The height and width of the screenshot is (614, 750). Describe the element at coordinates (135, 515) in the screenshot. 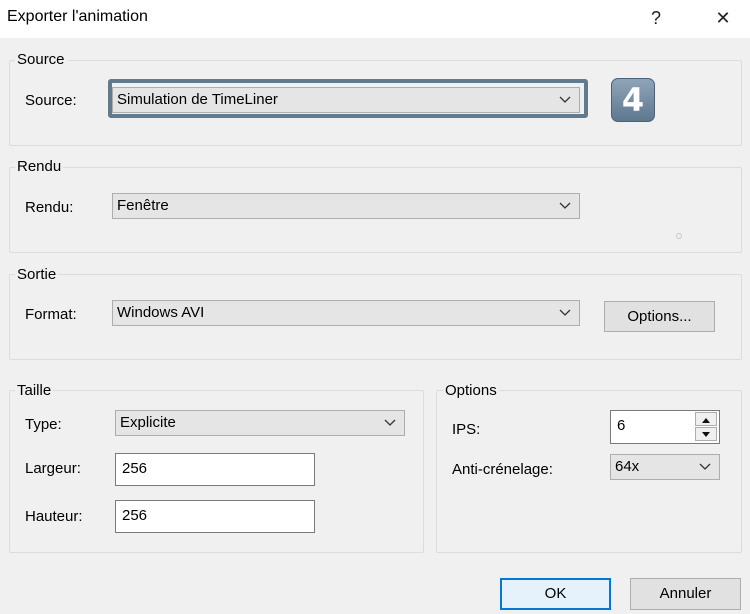

I see `hauteur-value: 256` at that location.